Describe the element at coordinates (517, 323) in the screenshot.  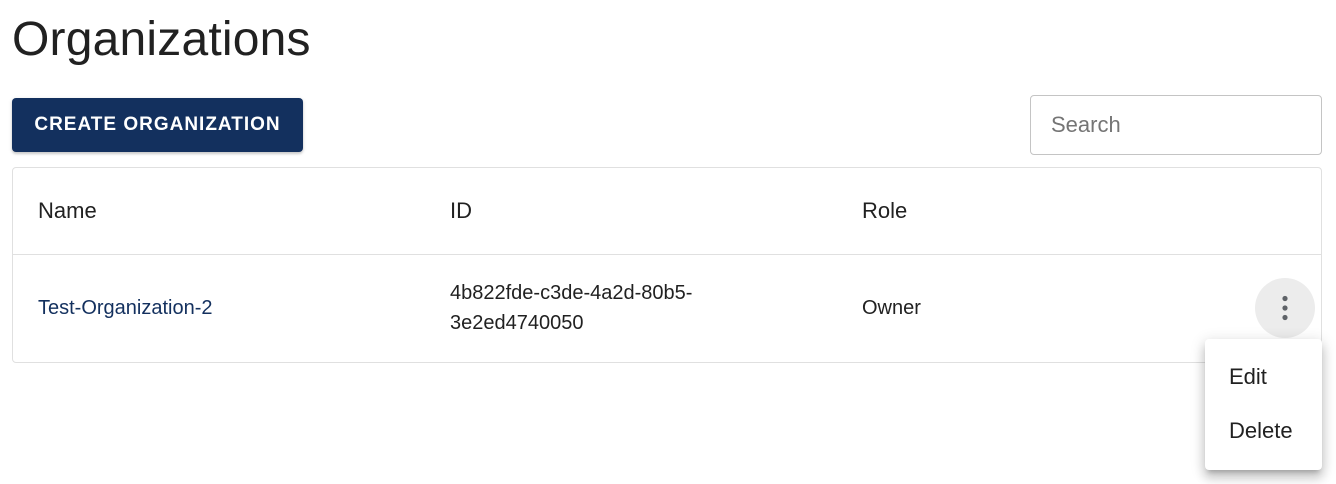
I see `organization-id-line-2: 3e2ed4740050` at that location.